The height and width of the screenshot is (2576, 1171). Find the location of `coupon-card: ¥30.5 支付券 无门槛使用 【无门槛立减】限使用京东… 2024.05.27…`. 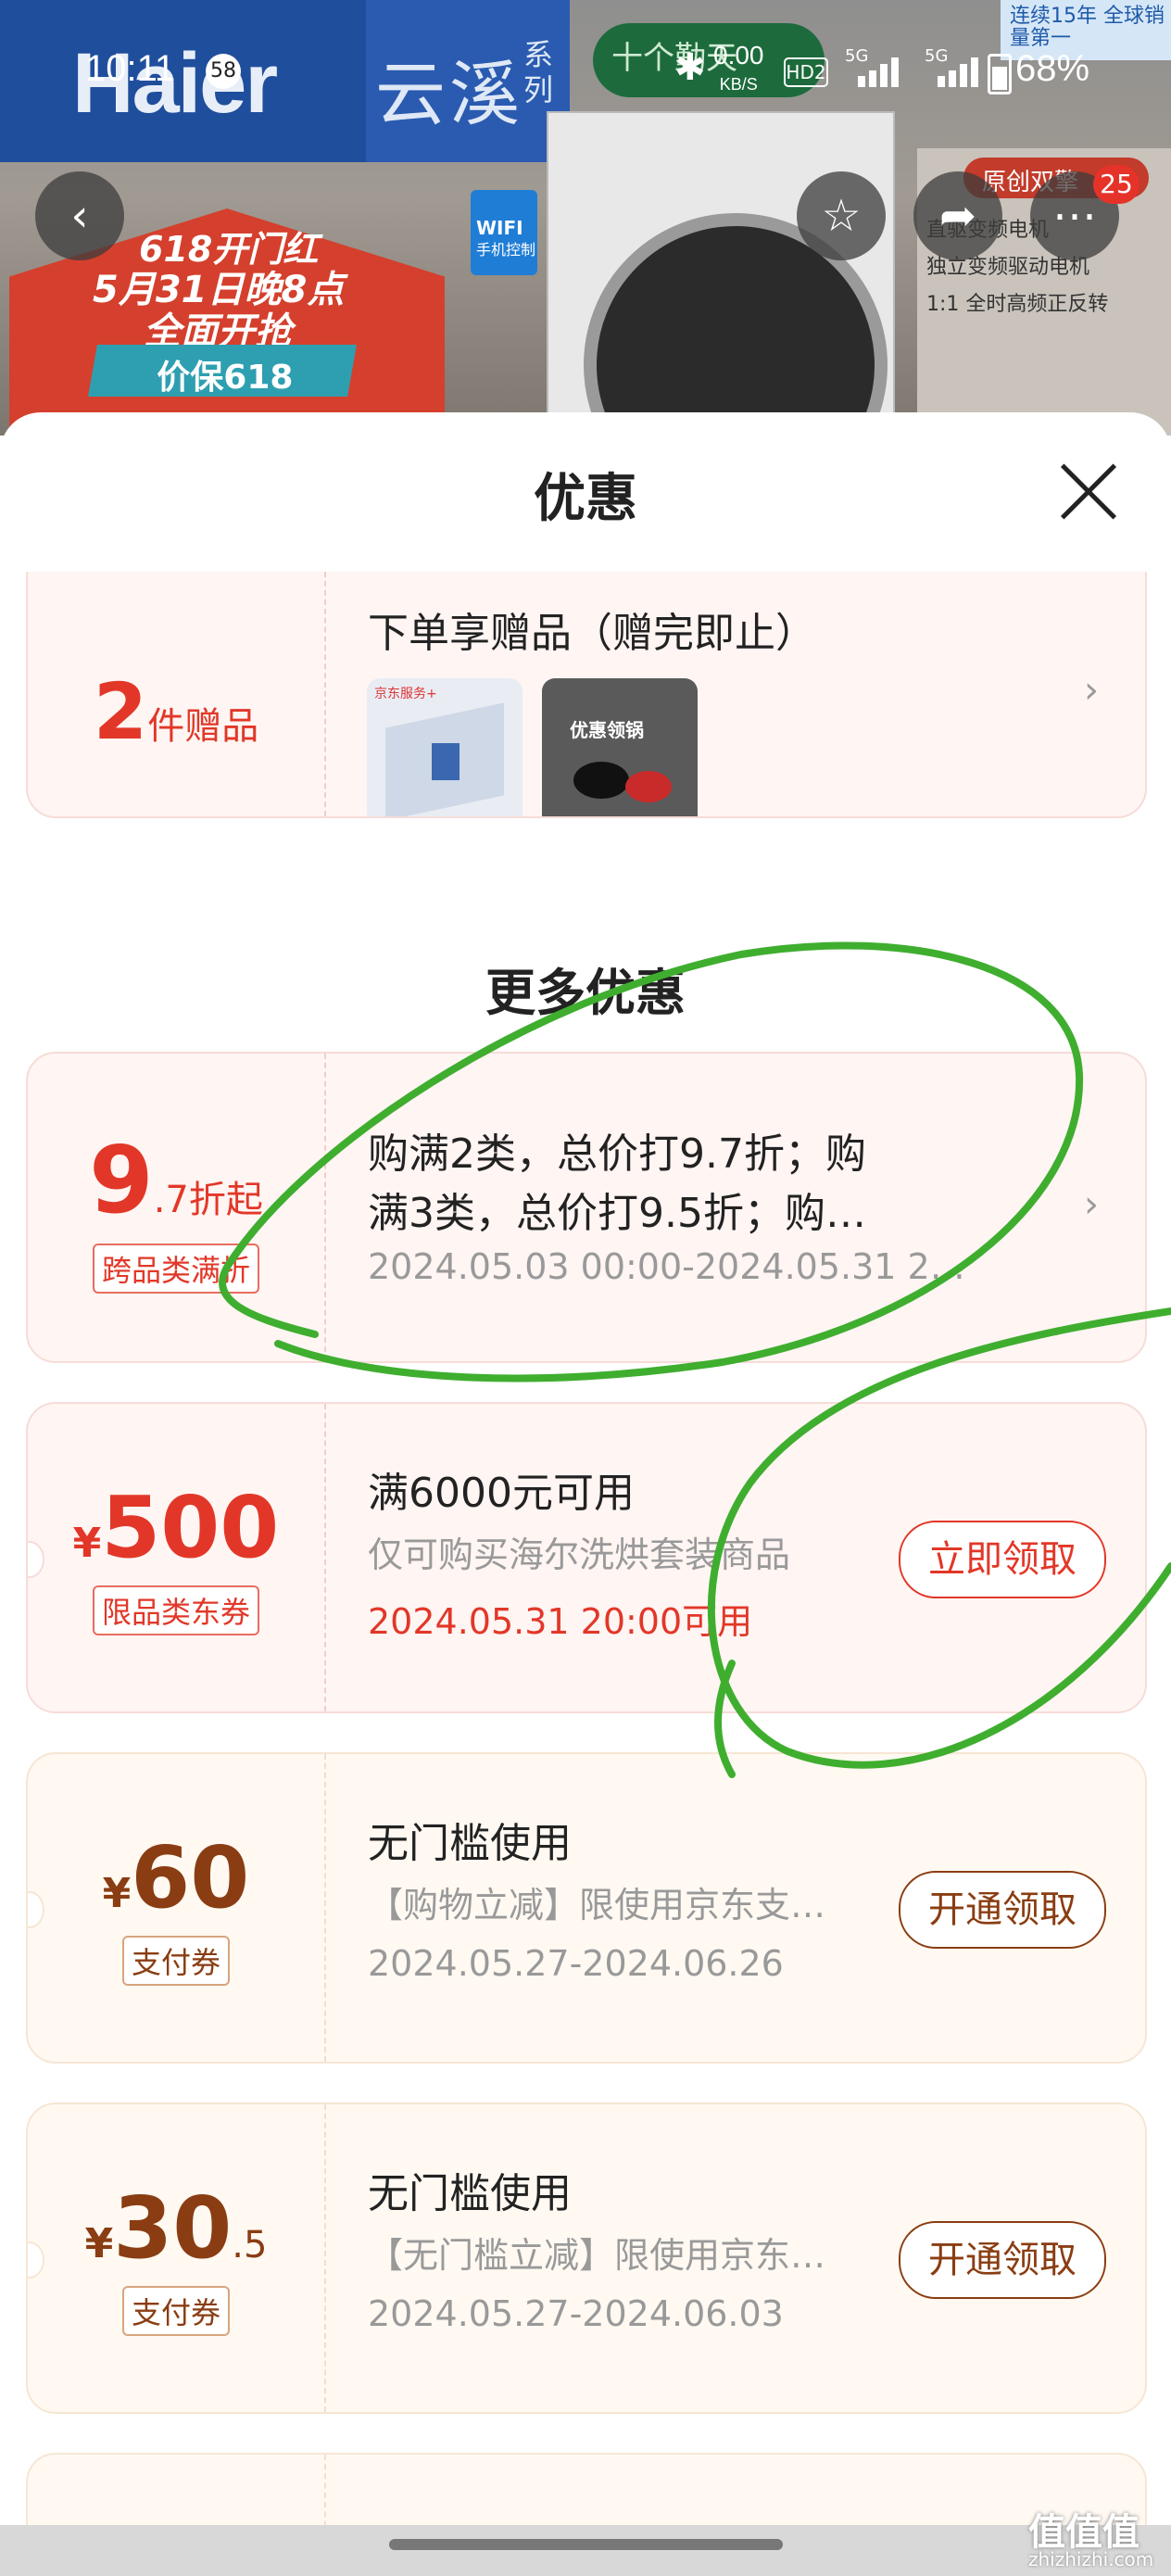

coupon-card: ¥30.5 支付券 无门槛使用 【无门槛立减】限使用京东… 2024.05.27… is located at coordinates (587, 2258).